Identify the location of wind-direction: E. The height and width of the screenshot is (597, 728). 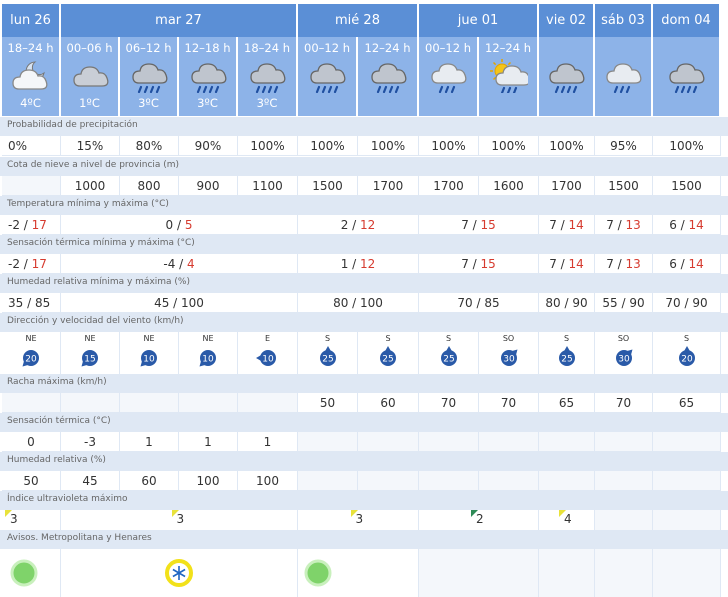
(267, 338).